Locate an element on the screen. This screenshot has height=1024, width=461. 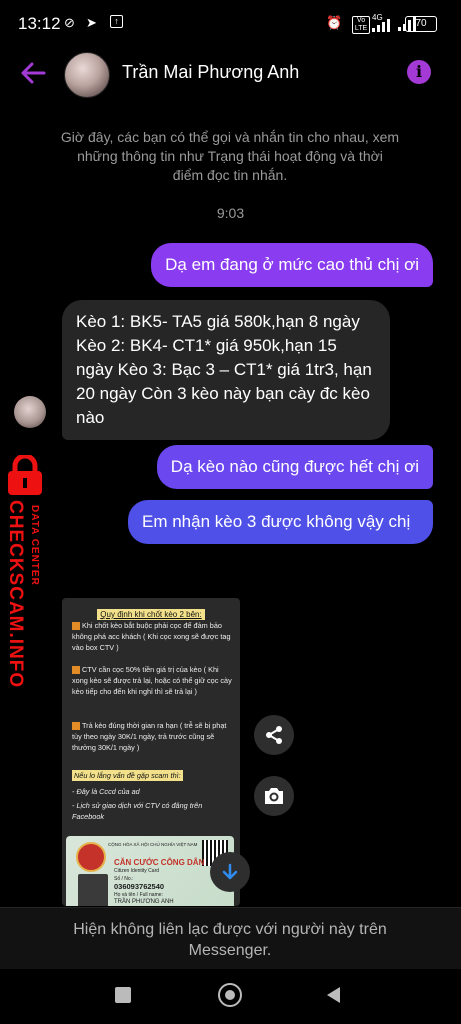
lock-icon is located at coordinates (25, 475).